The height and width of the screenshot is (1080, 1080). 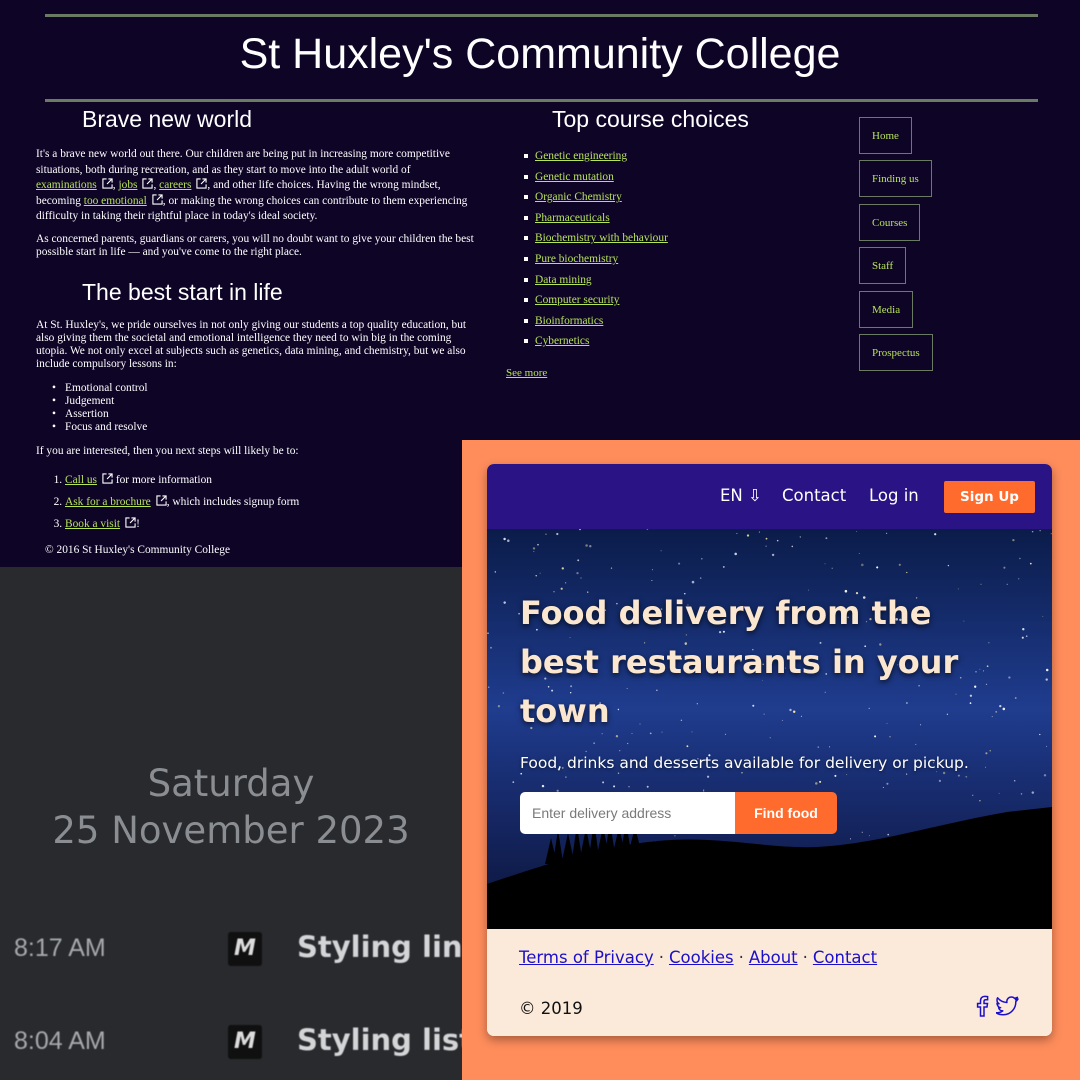 I want to click on course-link: Biochemistry with behaviour, so click(x=601, y=238).